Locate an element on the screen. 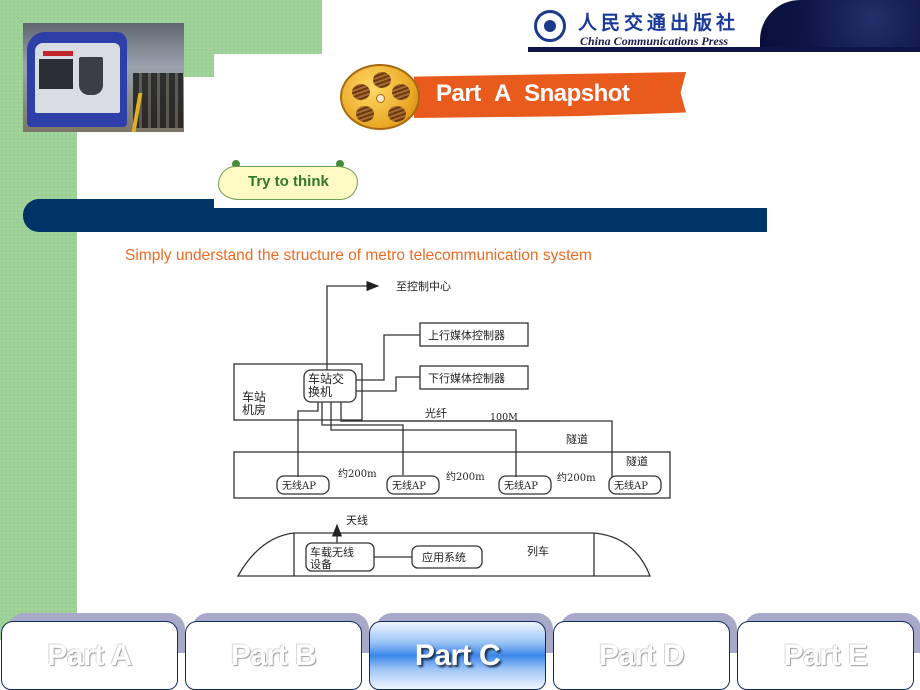 The width and height of the screenshot is (920, 690). label-tunnel-upper: 隧道 is located at coordinates (577, 439).